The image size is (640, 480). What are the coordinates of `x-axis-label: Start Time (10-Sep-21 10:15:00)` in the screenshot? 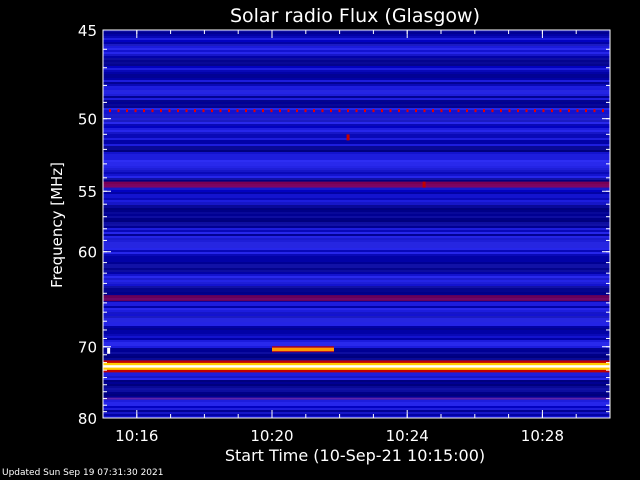 It's located at (355, 455).